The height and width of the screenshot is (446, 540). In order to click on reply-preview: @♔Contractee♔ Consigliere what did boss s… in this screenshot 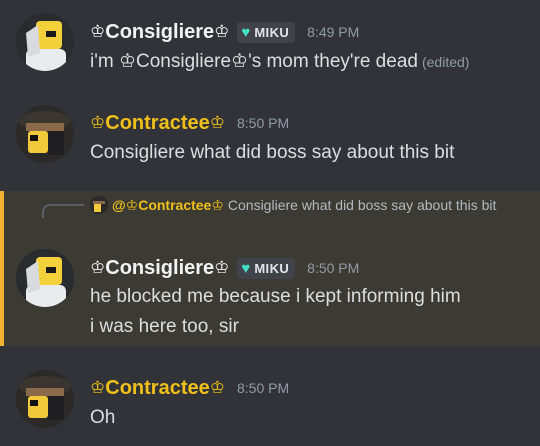, I will do `click(305, 205)`.